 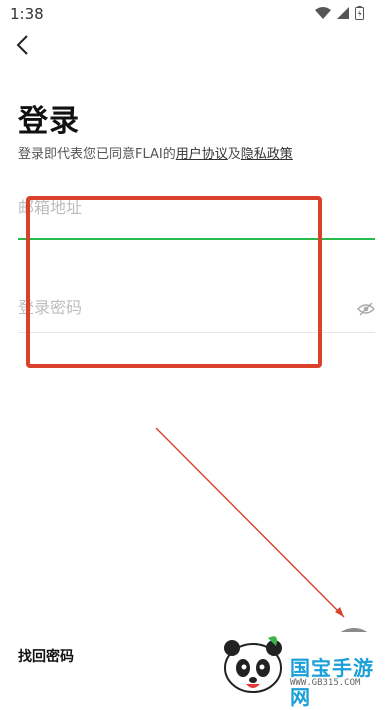 I want to click on page-title: 登录, so click(x=49, y=121).